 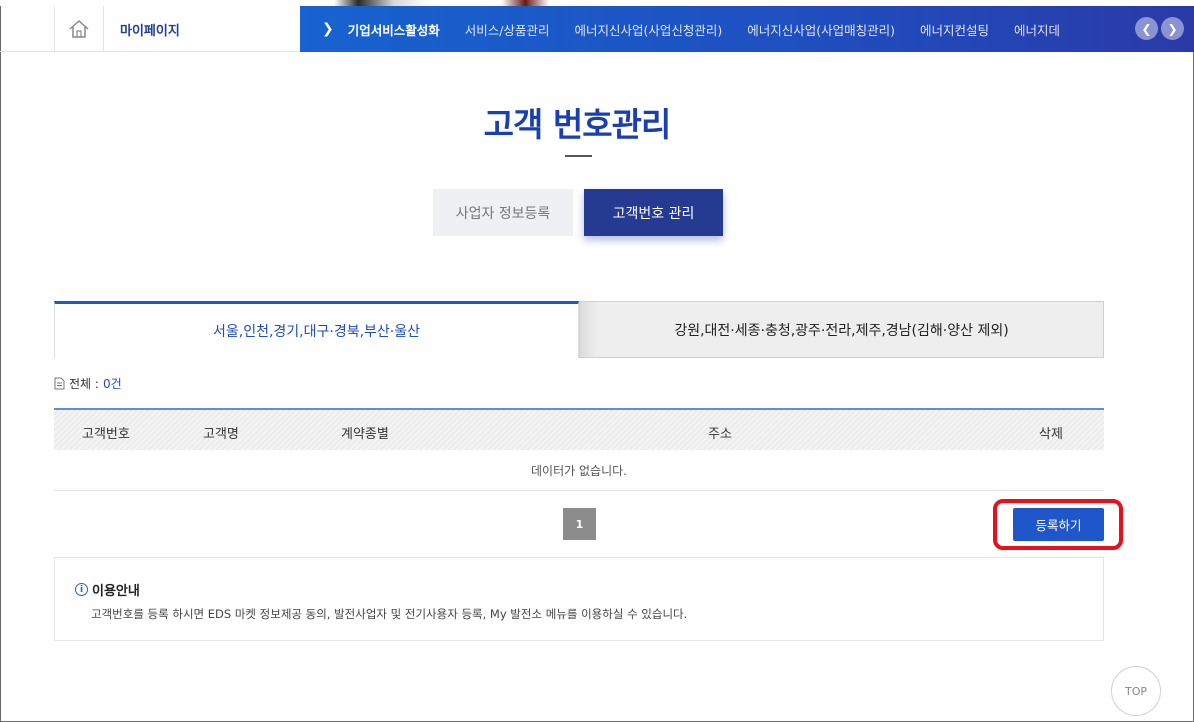 I want to click on column-header-contract-type: 계약종별, so click(x=365, y=434).